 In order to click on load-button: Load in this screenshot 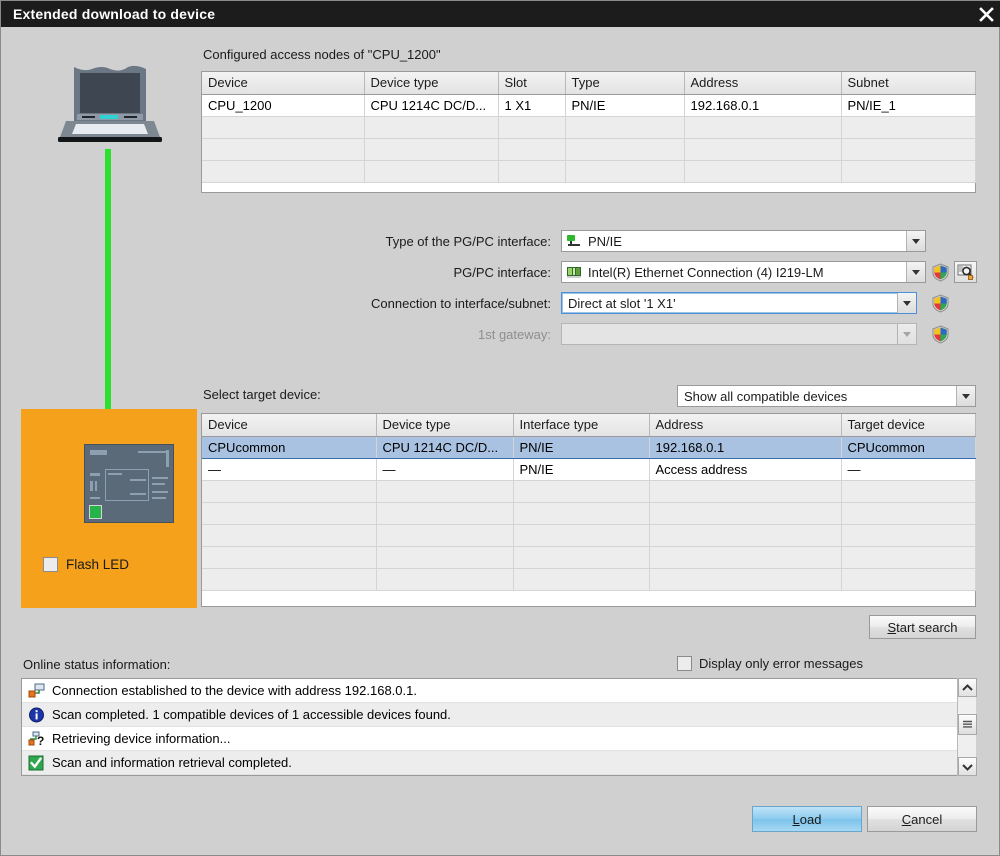, I will do `click(807, 819)`.